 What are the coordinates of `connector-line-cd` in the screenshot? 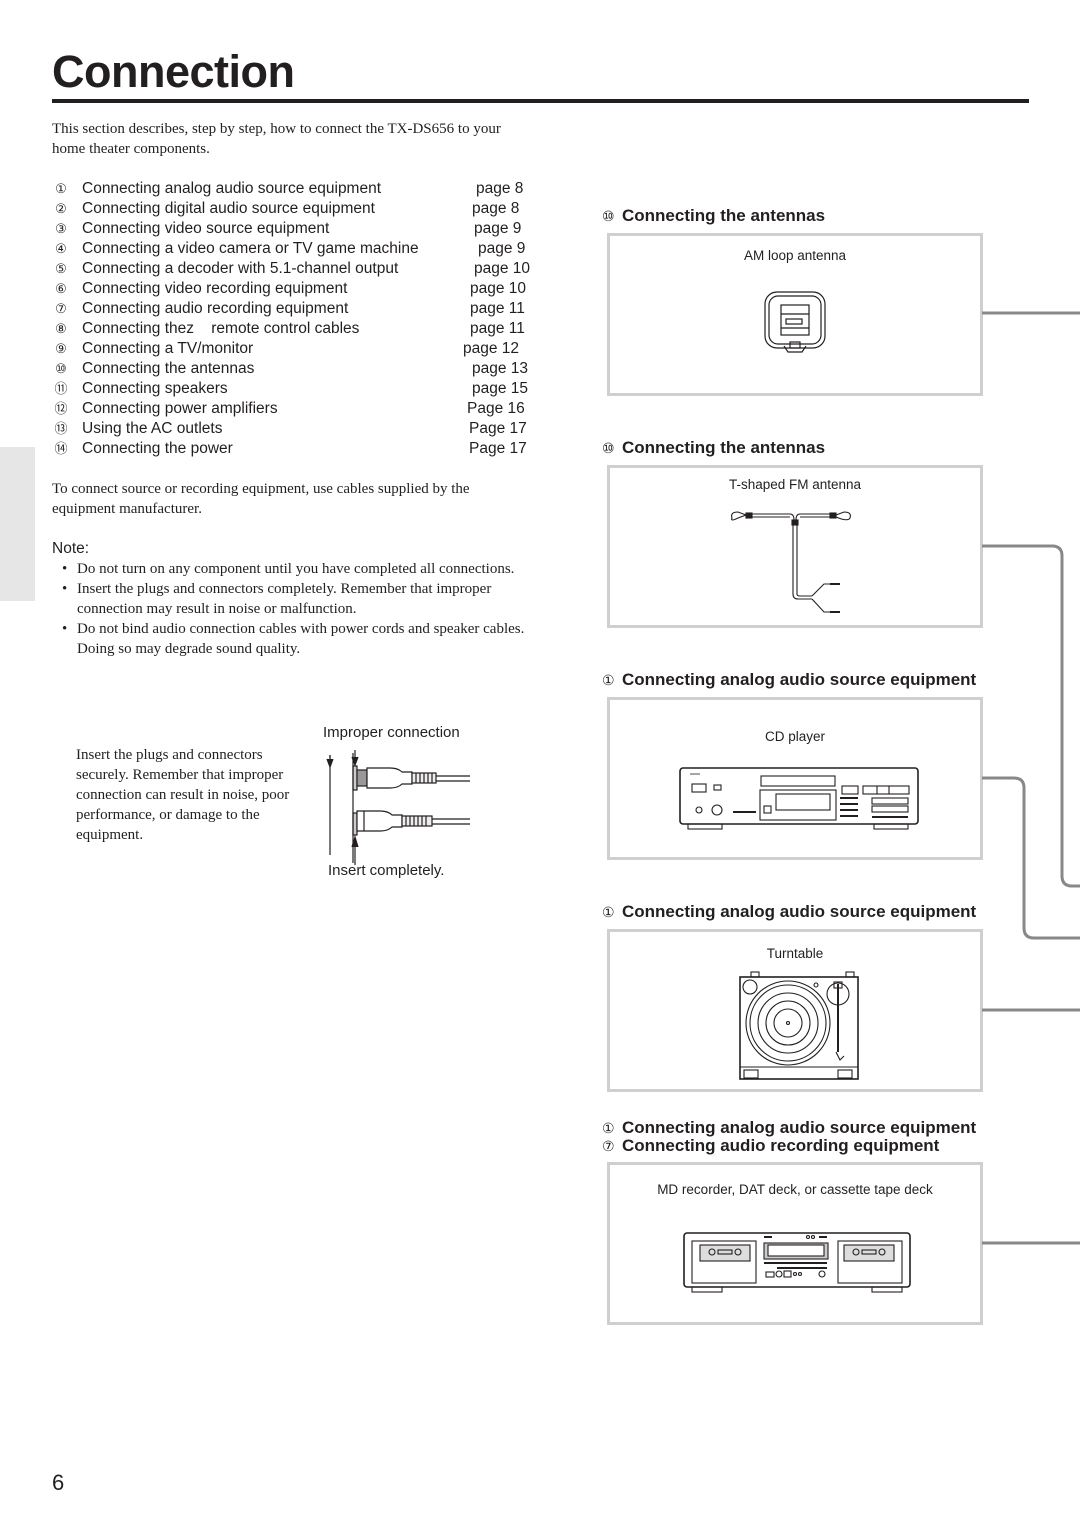 It's located at (1031, 858).